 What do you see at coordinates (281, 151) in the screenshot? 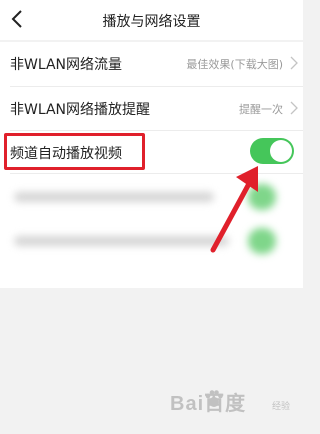
I see `toggle-knob` at bounding box center [281, 151].